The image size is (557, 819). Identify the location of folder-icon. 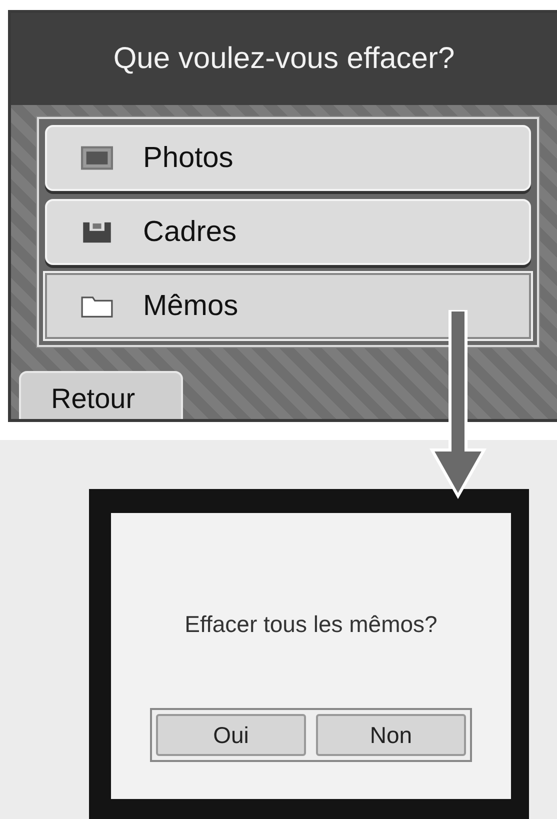
(97, 306).